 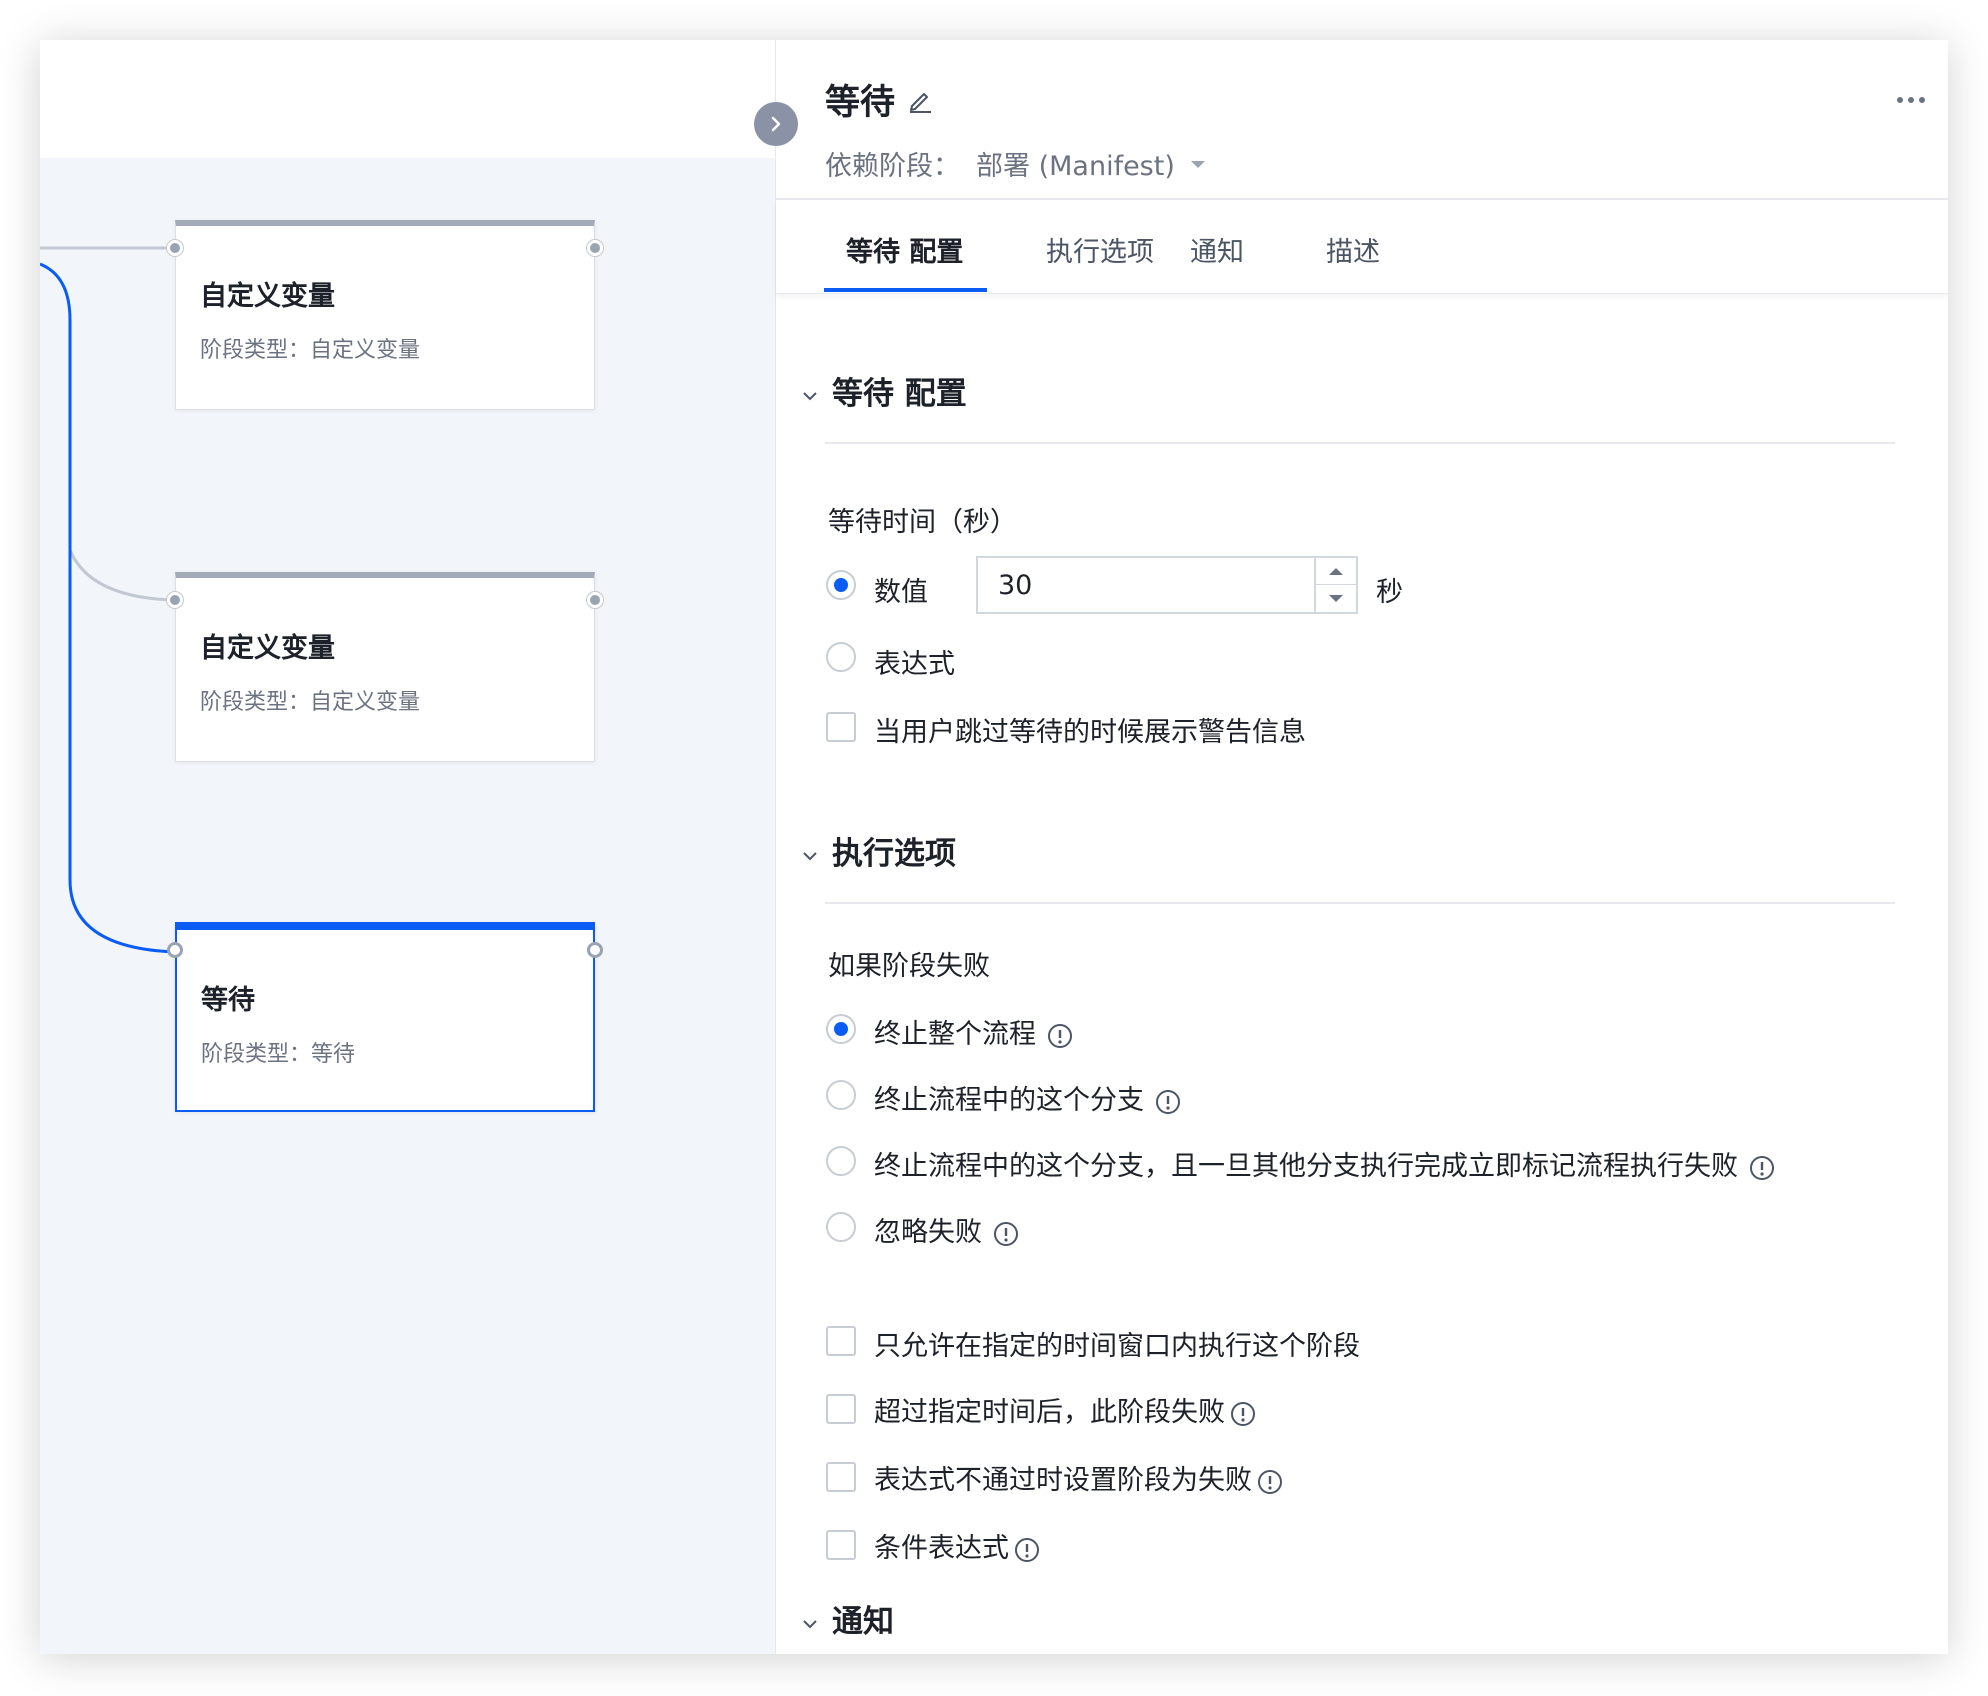 What do you see at coordinates (385, 1017) in the screenshot?
I see `stage-node-wait: 等待 阶段类型：等待` at bounding box center [385, 1017].